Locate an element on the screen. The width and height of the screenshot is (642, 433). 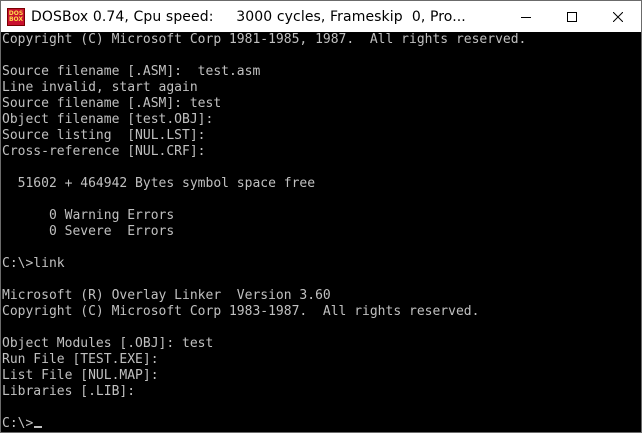
console-line: Object filename [test.OBJ]: is located at coordinates (321, 120).